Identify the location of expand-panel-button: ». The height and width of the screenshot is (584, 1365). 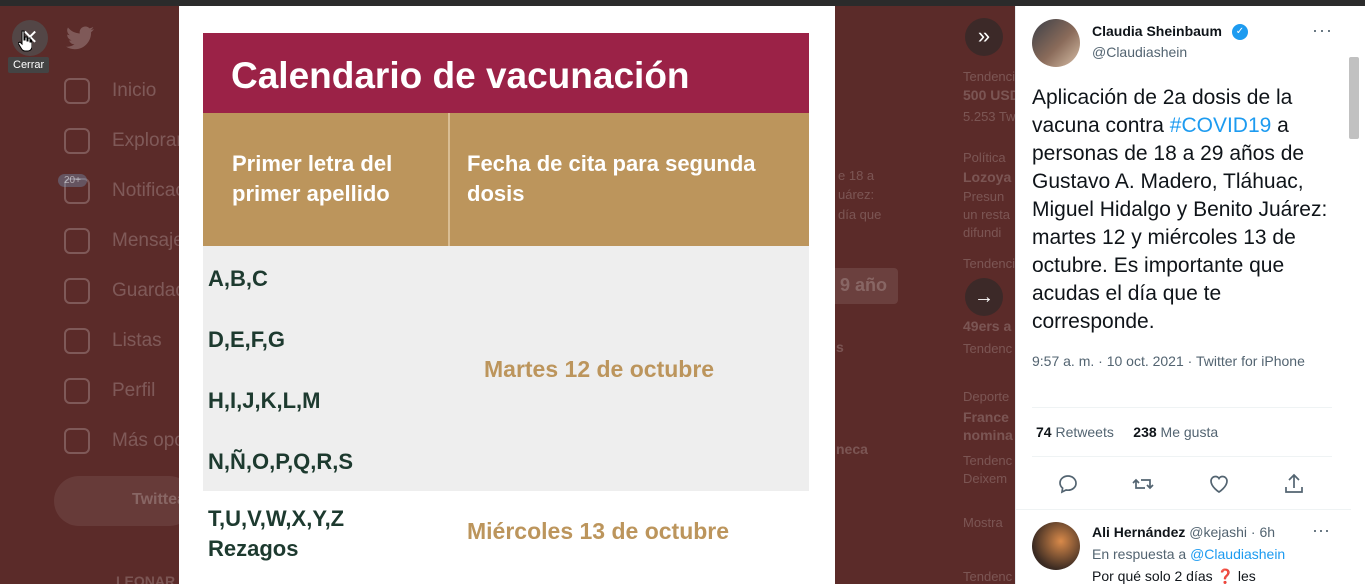
(984, 37).